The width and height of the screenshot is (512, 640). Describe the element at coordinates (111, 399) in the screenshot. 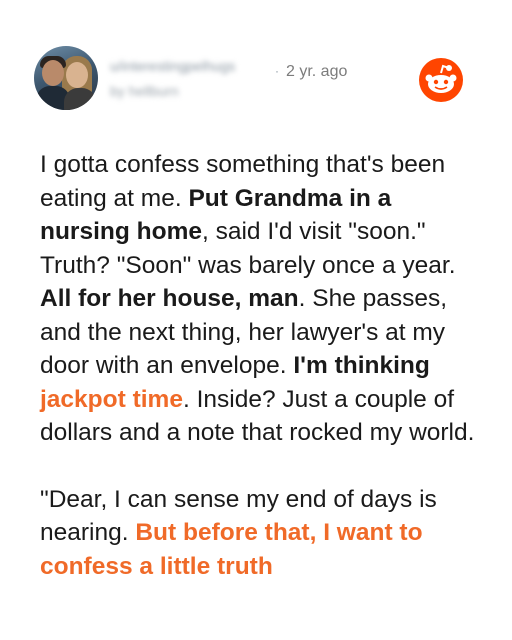

I see `text-segment-orange: jackpot time` at that location.